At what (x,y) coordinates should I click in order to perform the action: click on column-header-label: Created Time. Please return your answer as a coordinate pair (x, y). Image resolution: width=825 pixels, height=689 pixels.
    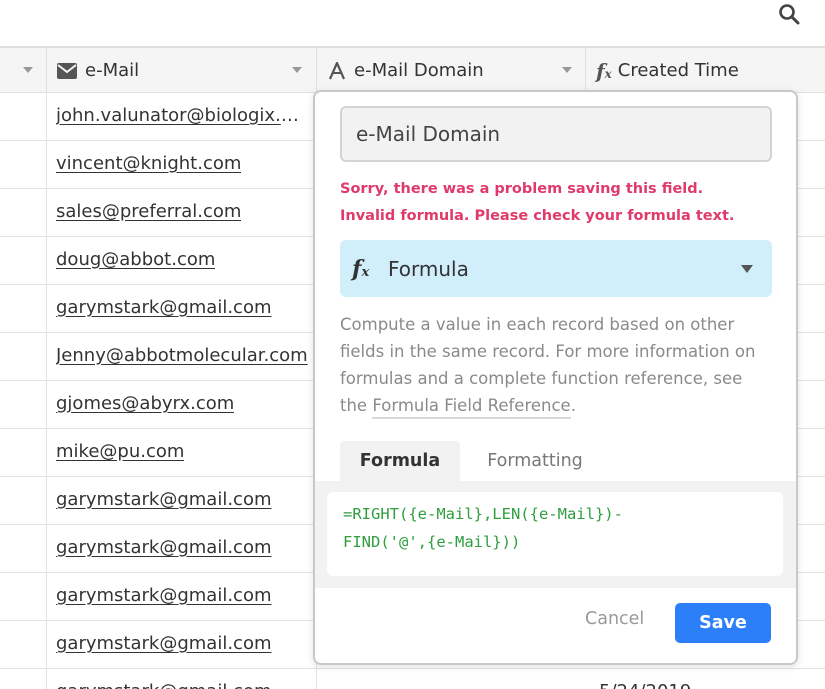
    Looking at the image, I should click on (678, 70).